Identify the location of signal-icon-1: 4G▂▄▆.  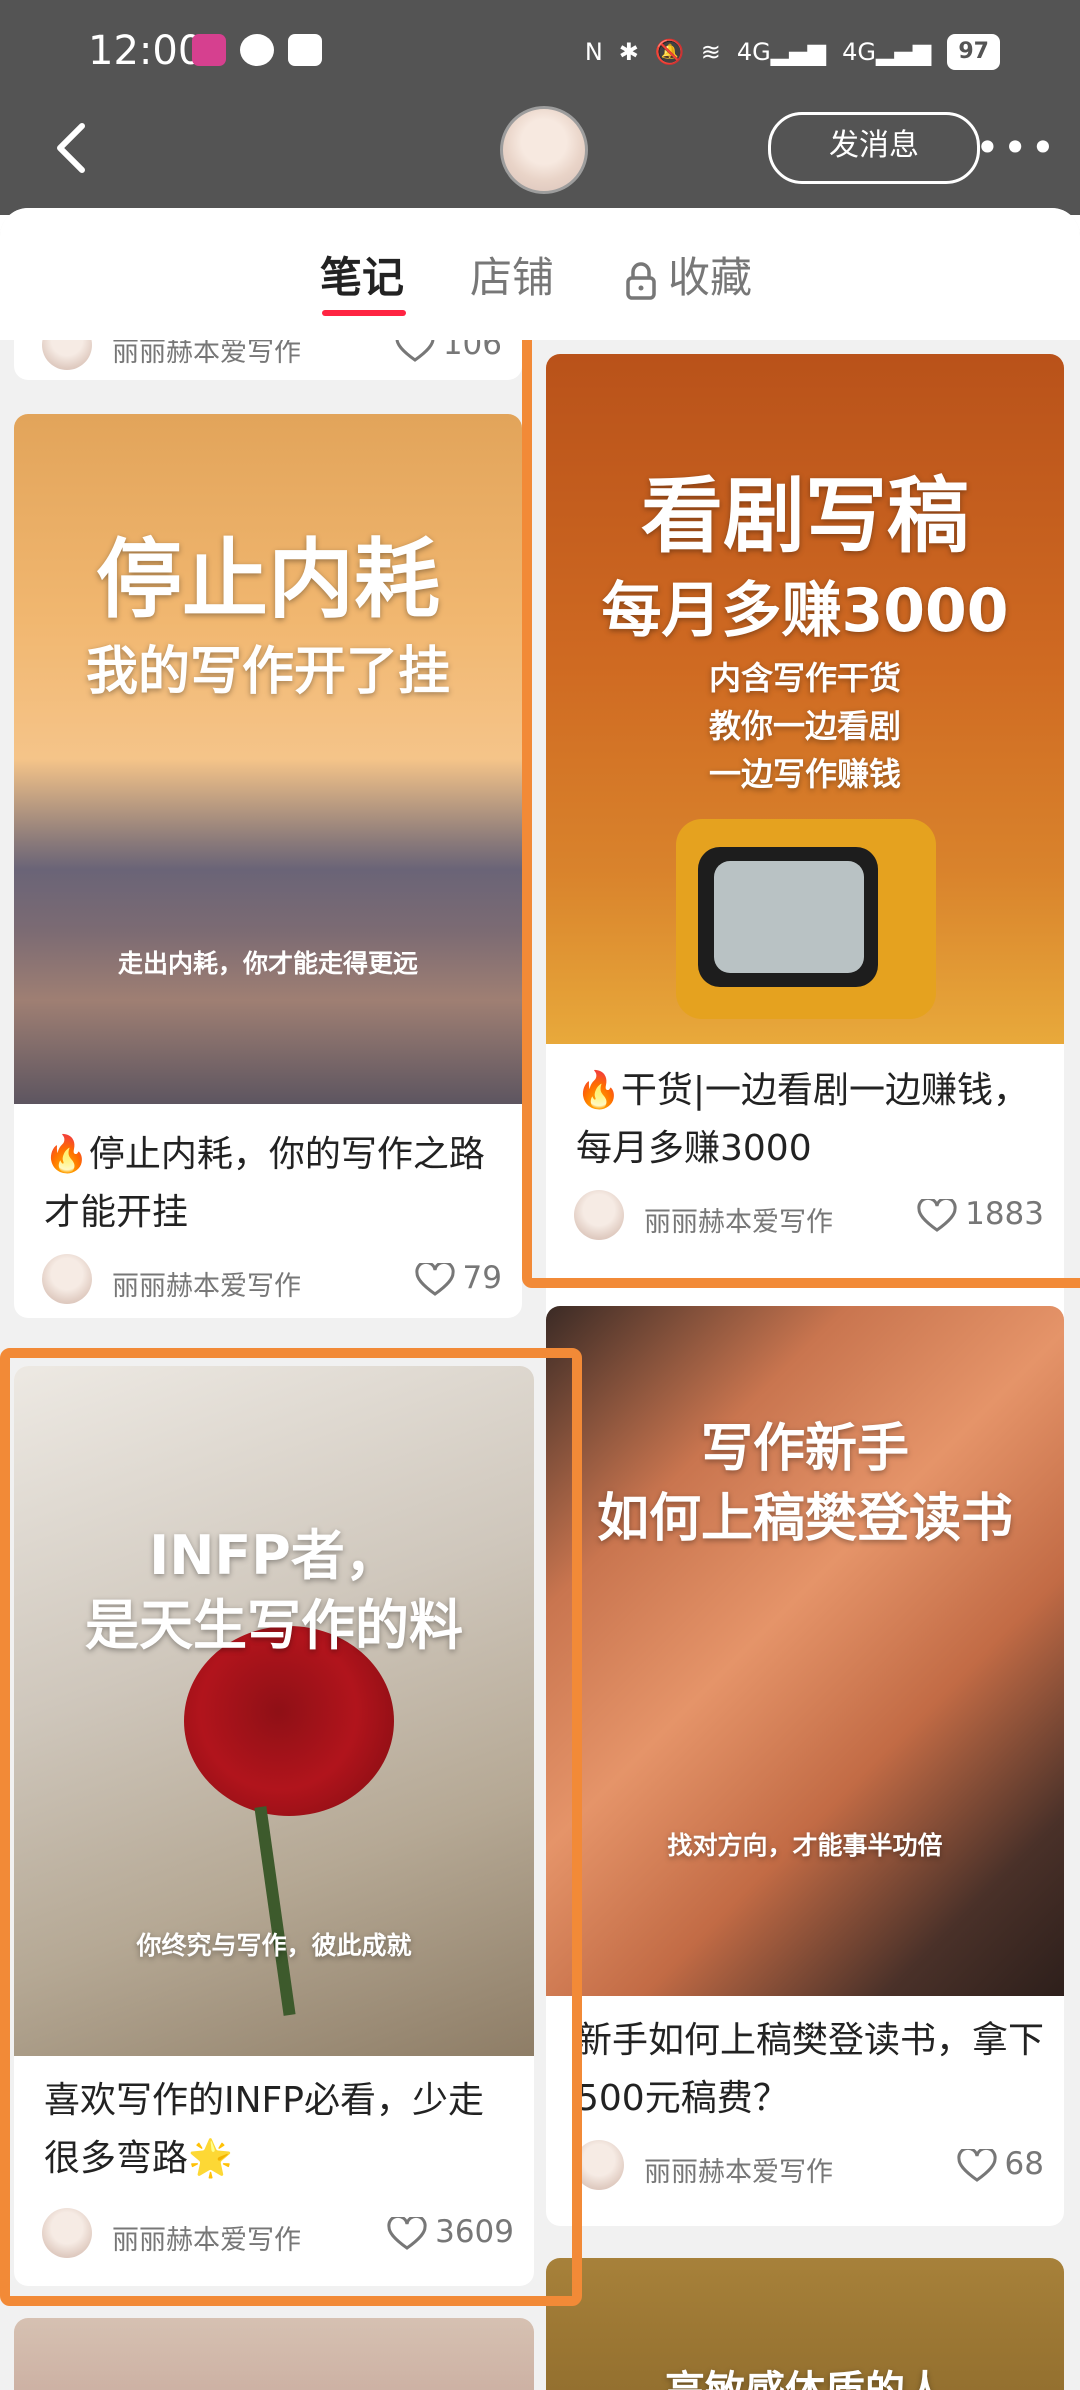
(781, 52).